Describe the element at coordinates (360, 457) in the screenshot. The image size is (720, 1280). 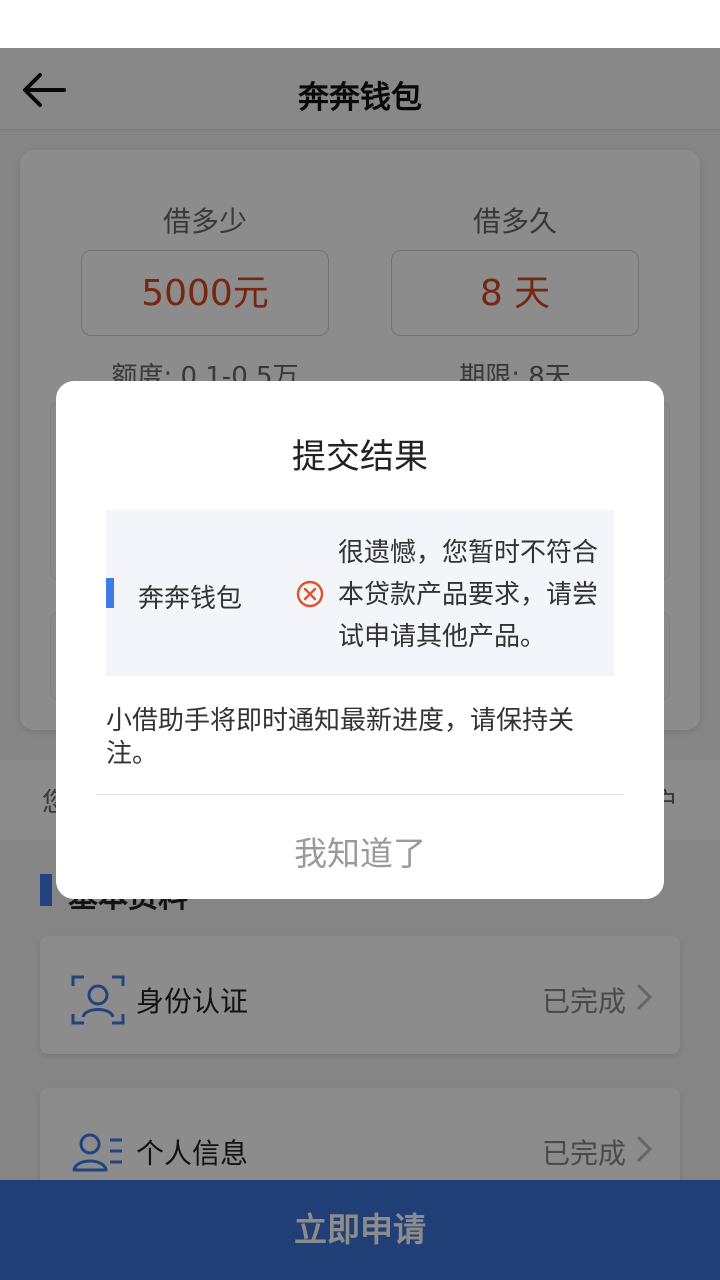
I see `dialog-title: 提交结果` at that location.